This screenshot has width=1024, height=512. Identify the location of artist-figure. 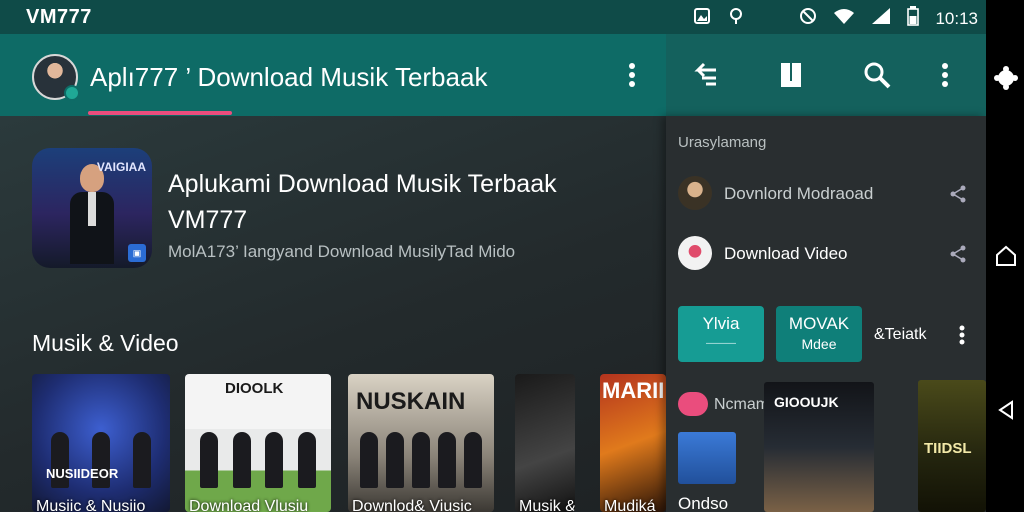
(92, 214).